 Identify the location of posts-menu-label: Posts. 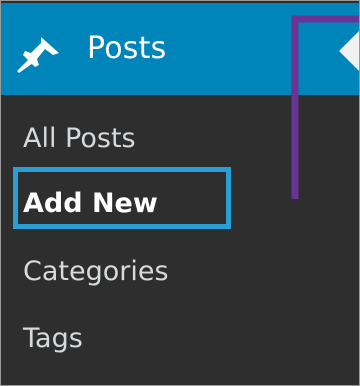
(127, 48).